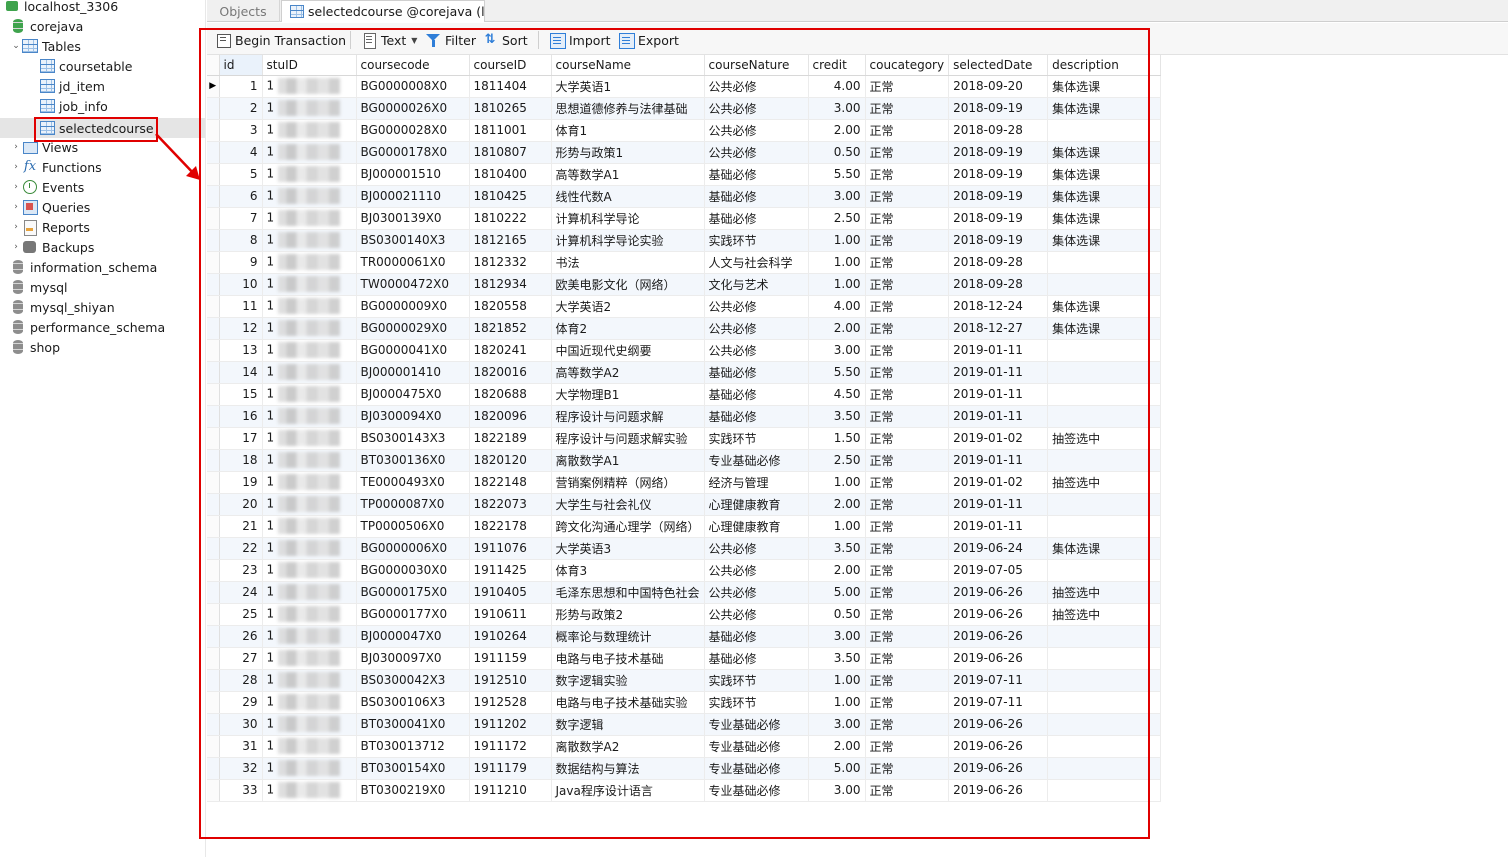 The image size is (1508, 857). I want to click on cell-courseid: 1822189, so click(510, 438).